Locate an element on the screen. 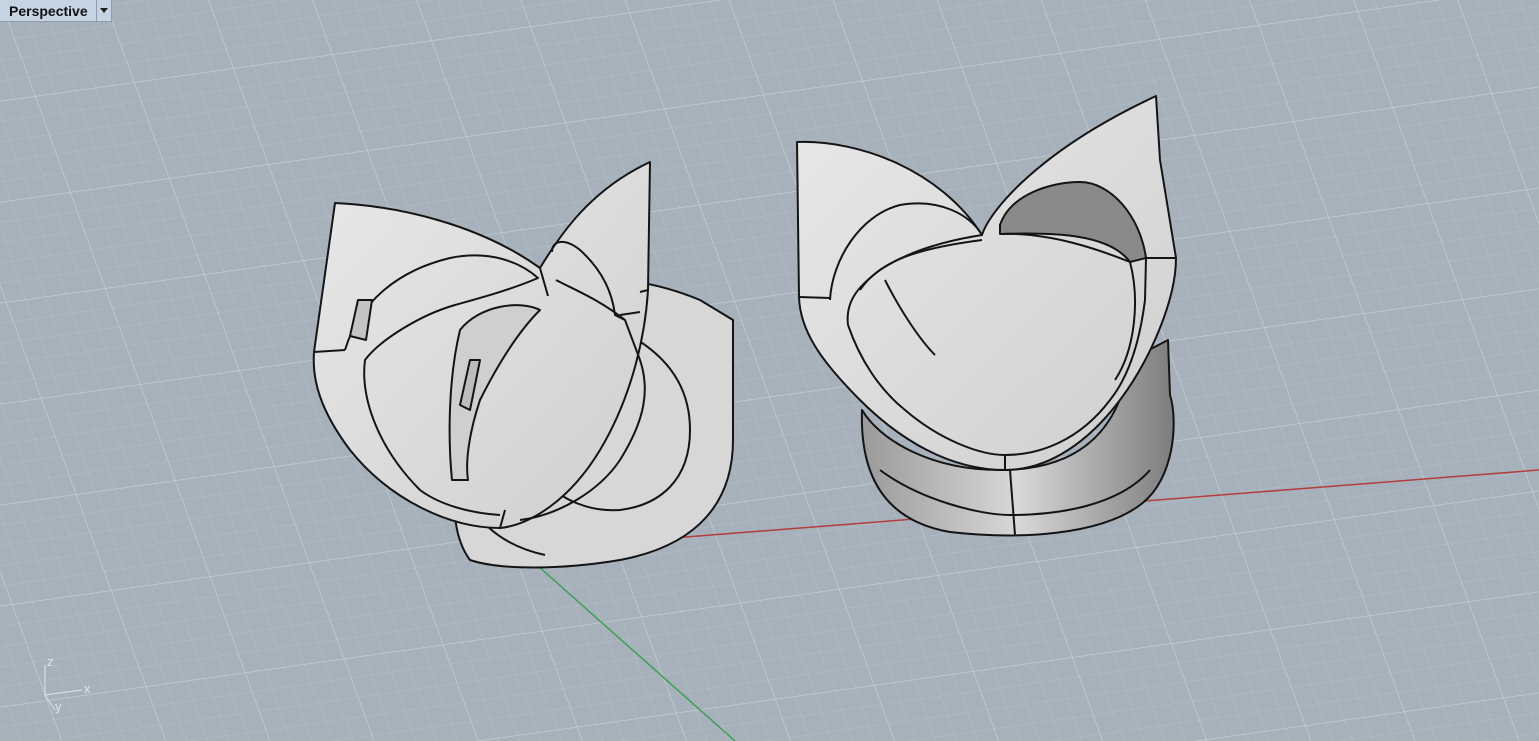 The height and width of the screenshot is (741, 1539). viewport-menu-button is located at coordinates (103, 10).